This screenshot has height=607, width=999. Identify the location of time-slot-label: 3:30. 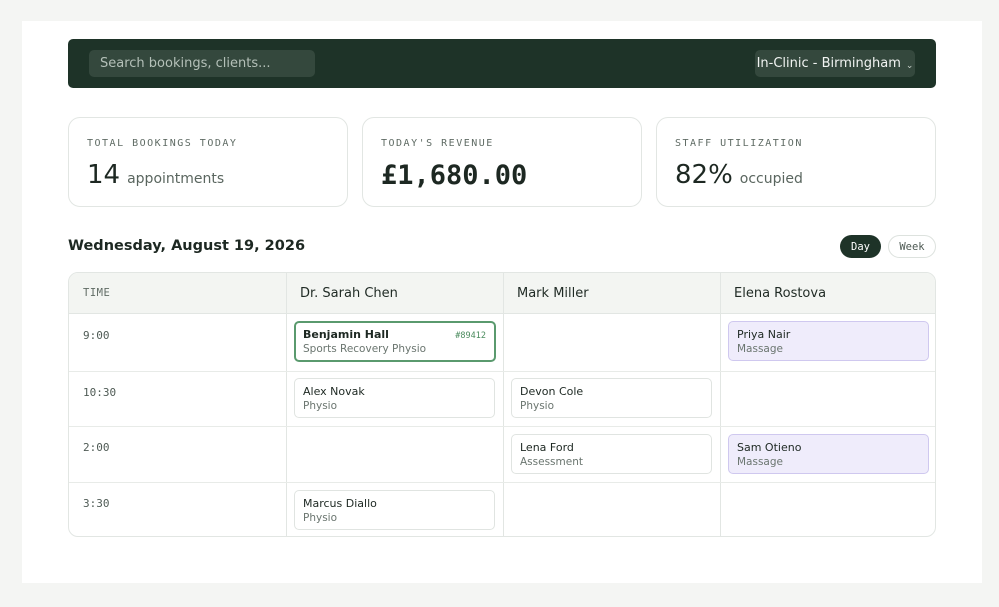
(96, 503).